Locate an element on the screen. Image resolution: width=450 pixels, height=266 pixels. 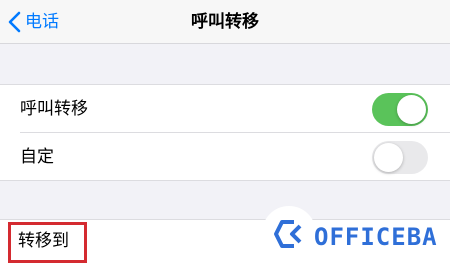
custom-toggle is located at coordinates (400, 157).